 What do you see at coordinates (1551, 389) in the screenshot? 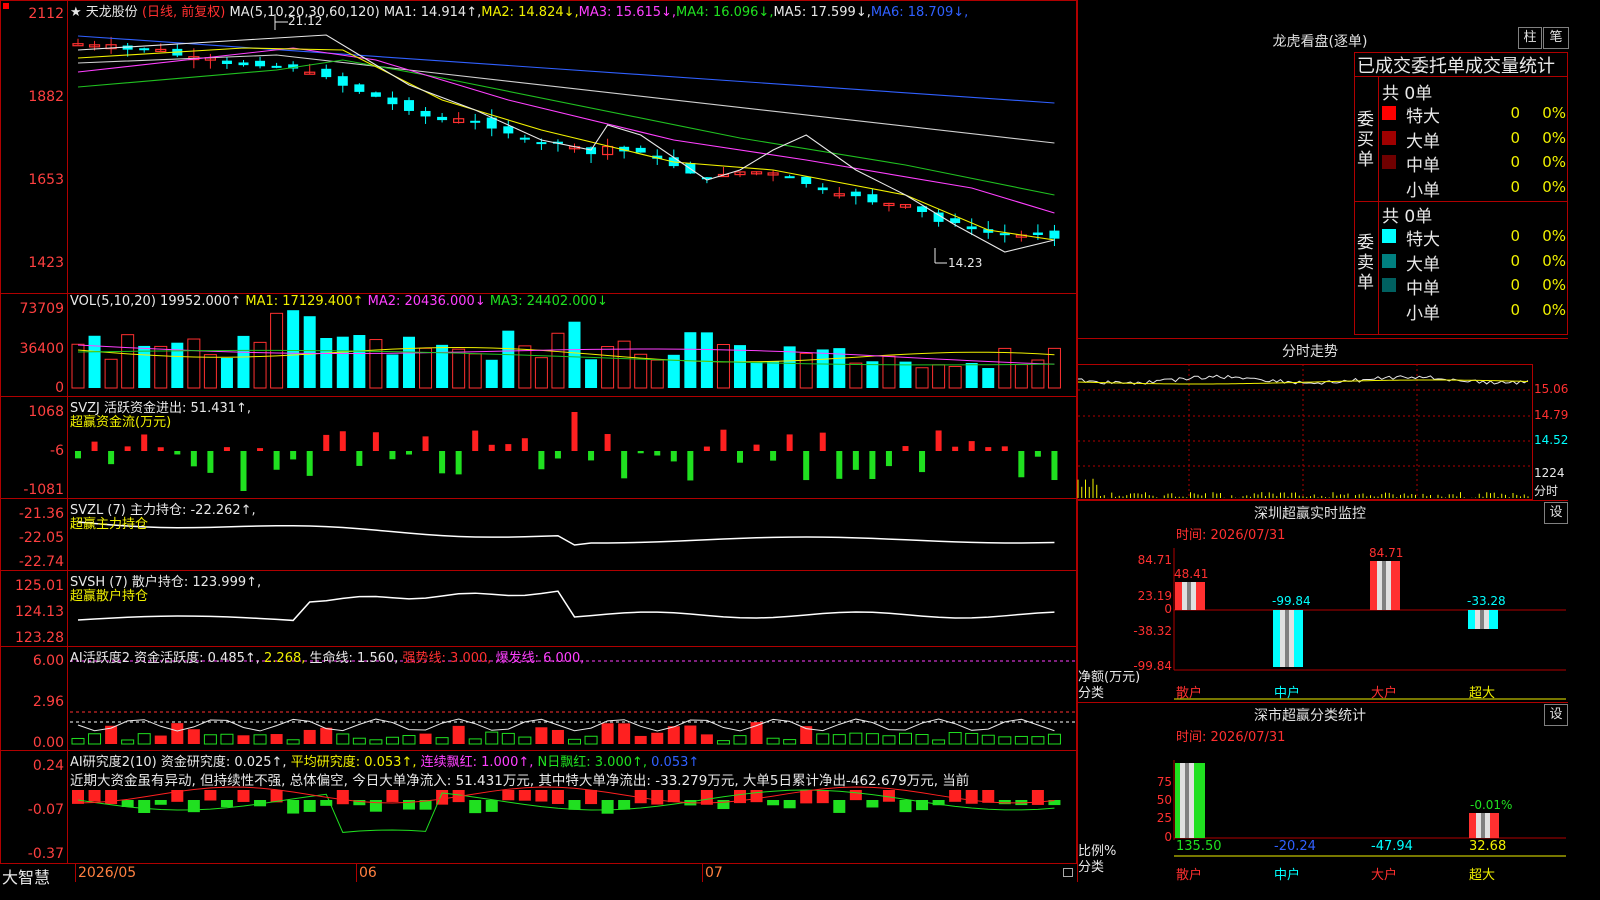
I see `intraday-axis-label: 15.06` at bounding box center [1551, 389].